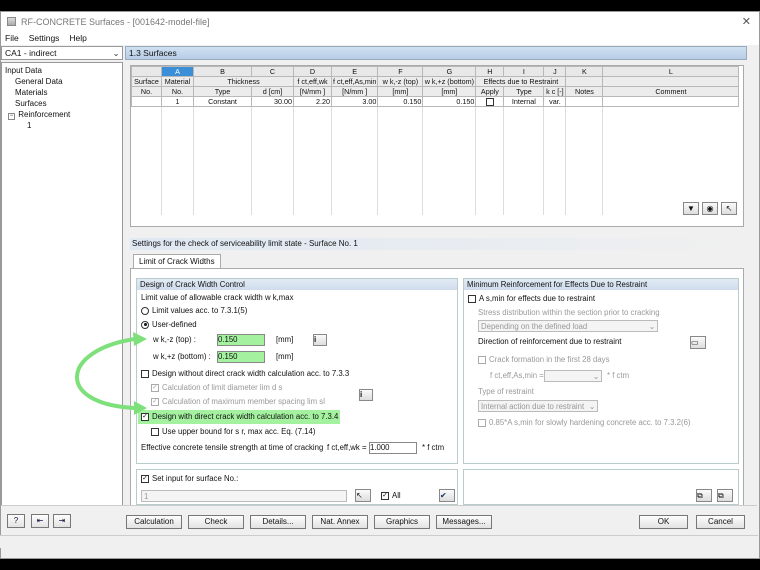  I want to click on header-l, so click(671, 81).